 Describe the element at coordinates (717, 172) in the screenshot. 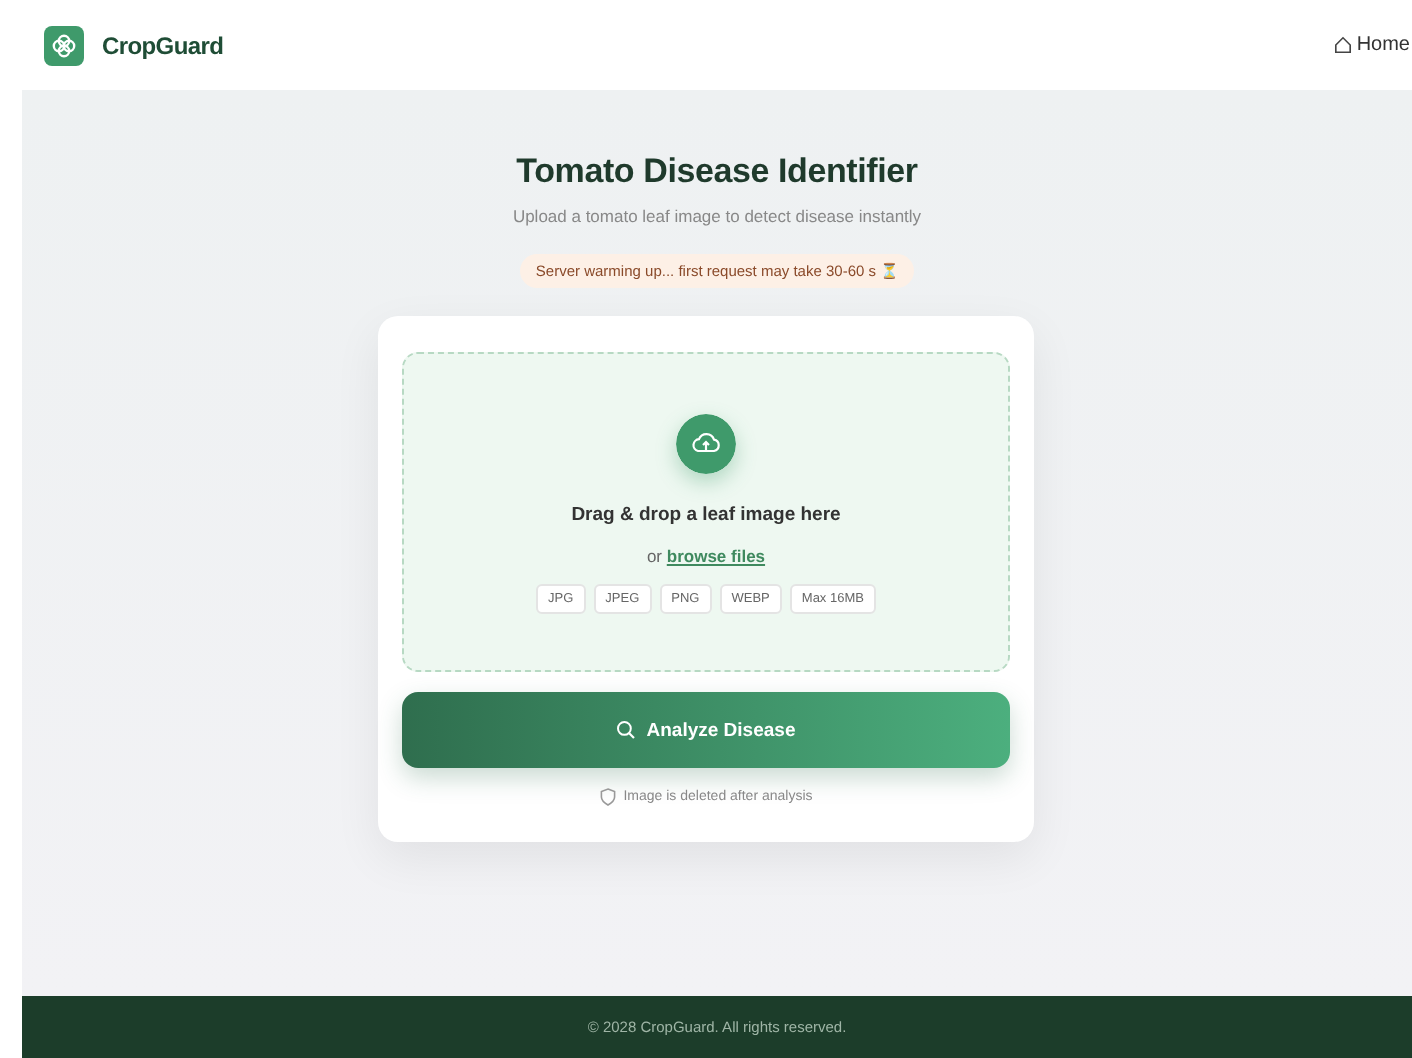

I see `page-title: Tomato Disease Identifier` at that location.